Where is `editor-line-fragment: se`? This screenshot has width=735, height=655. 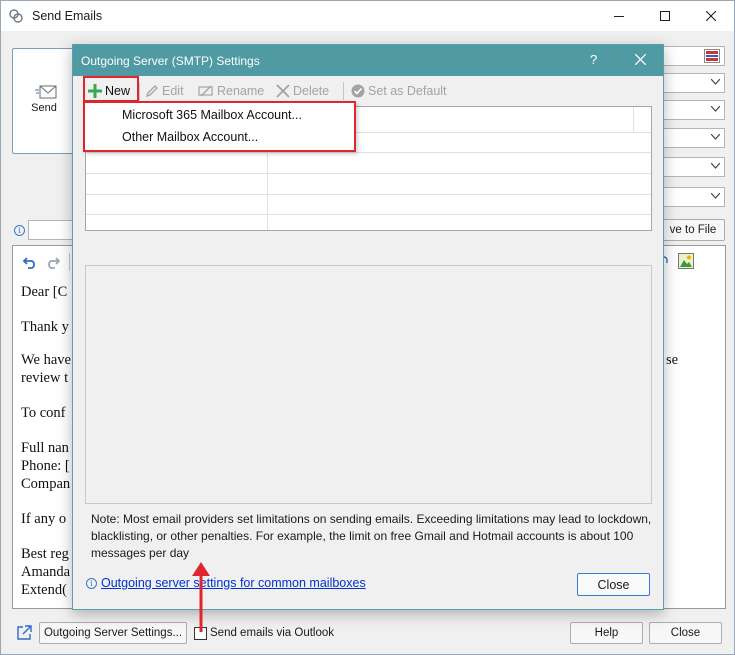
editor-line-fragment: se is located at coordinates (672, 360).